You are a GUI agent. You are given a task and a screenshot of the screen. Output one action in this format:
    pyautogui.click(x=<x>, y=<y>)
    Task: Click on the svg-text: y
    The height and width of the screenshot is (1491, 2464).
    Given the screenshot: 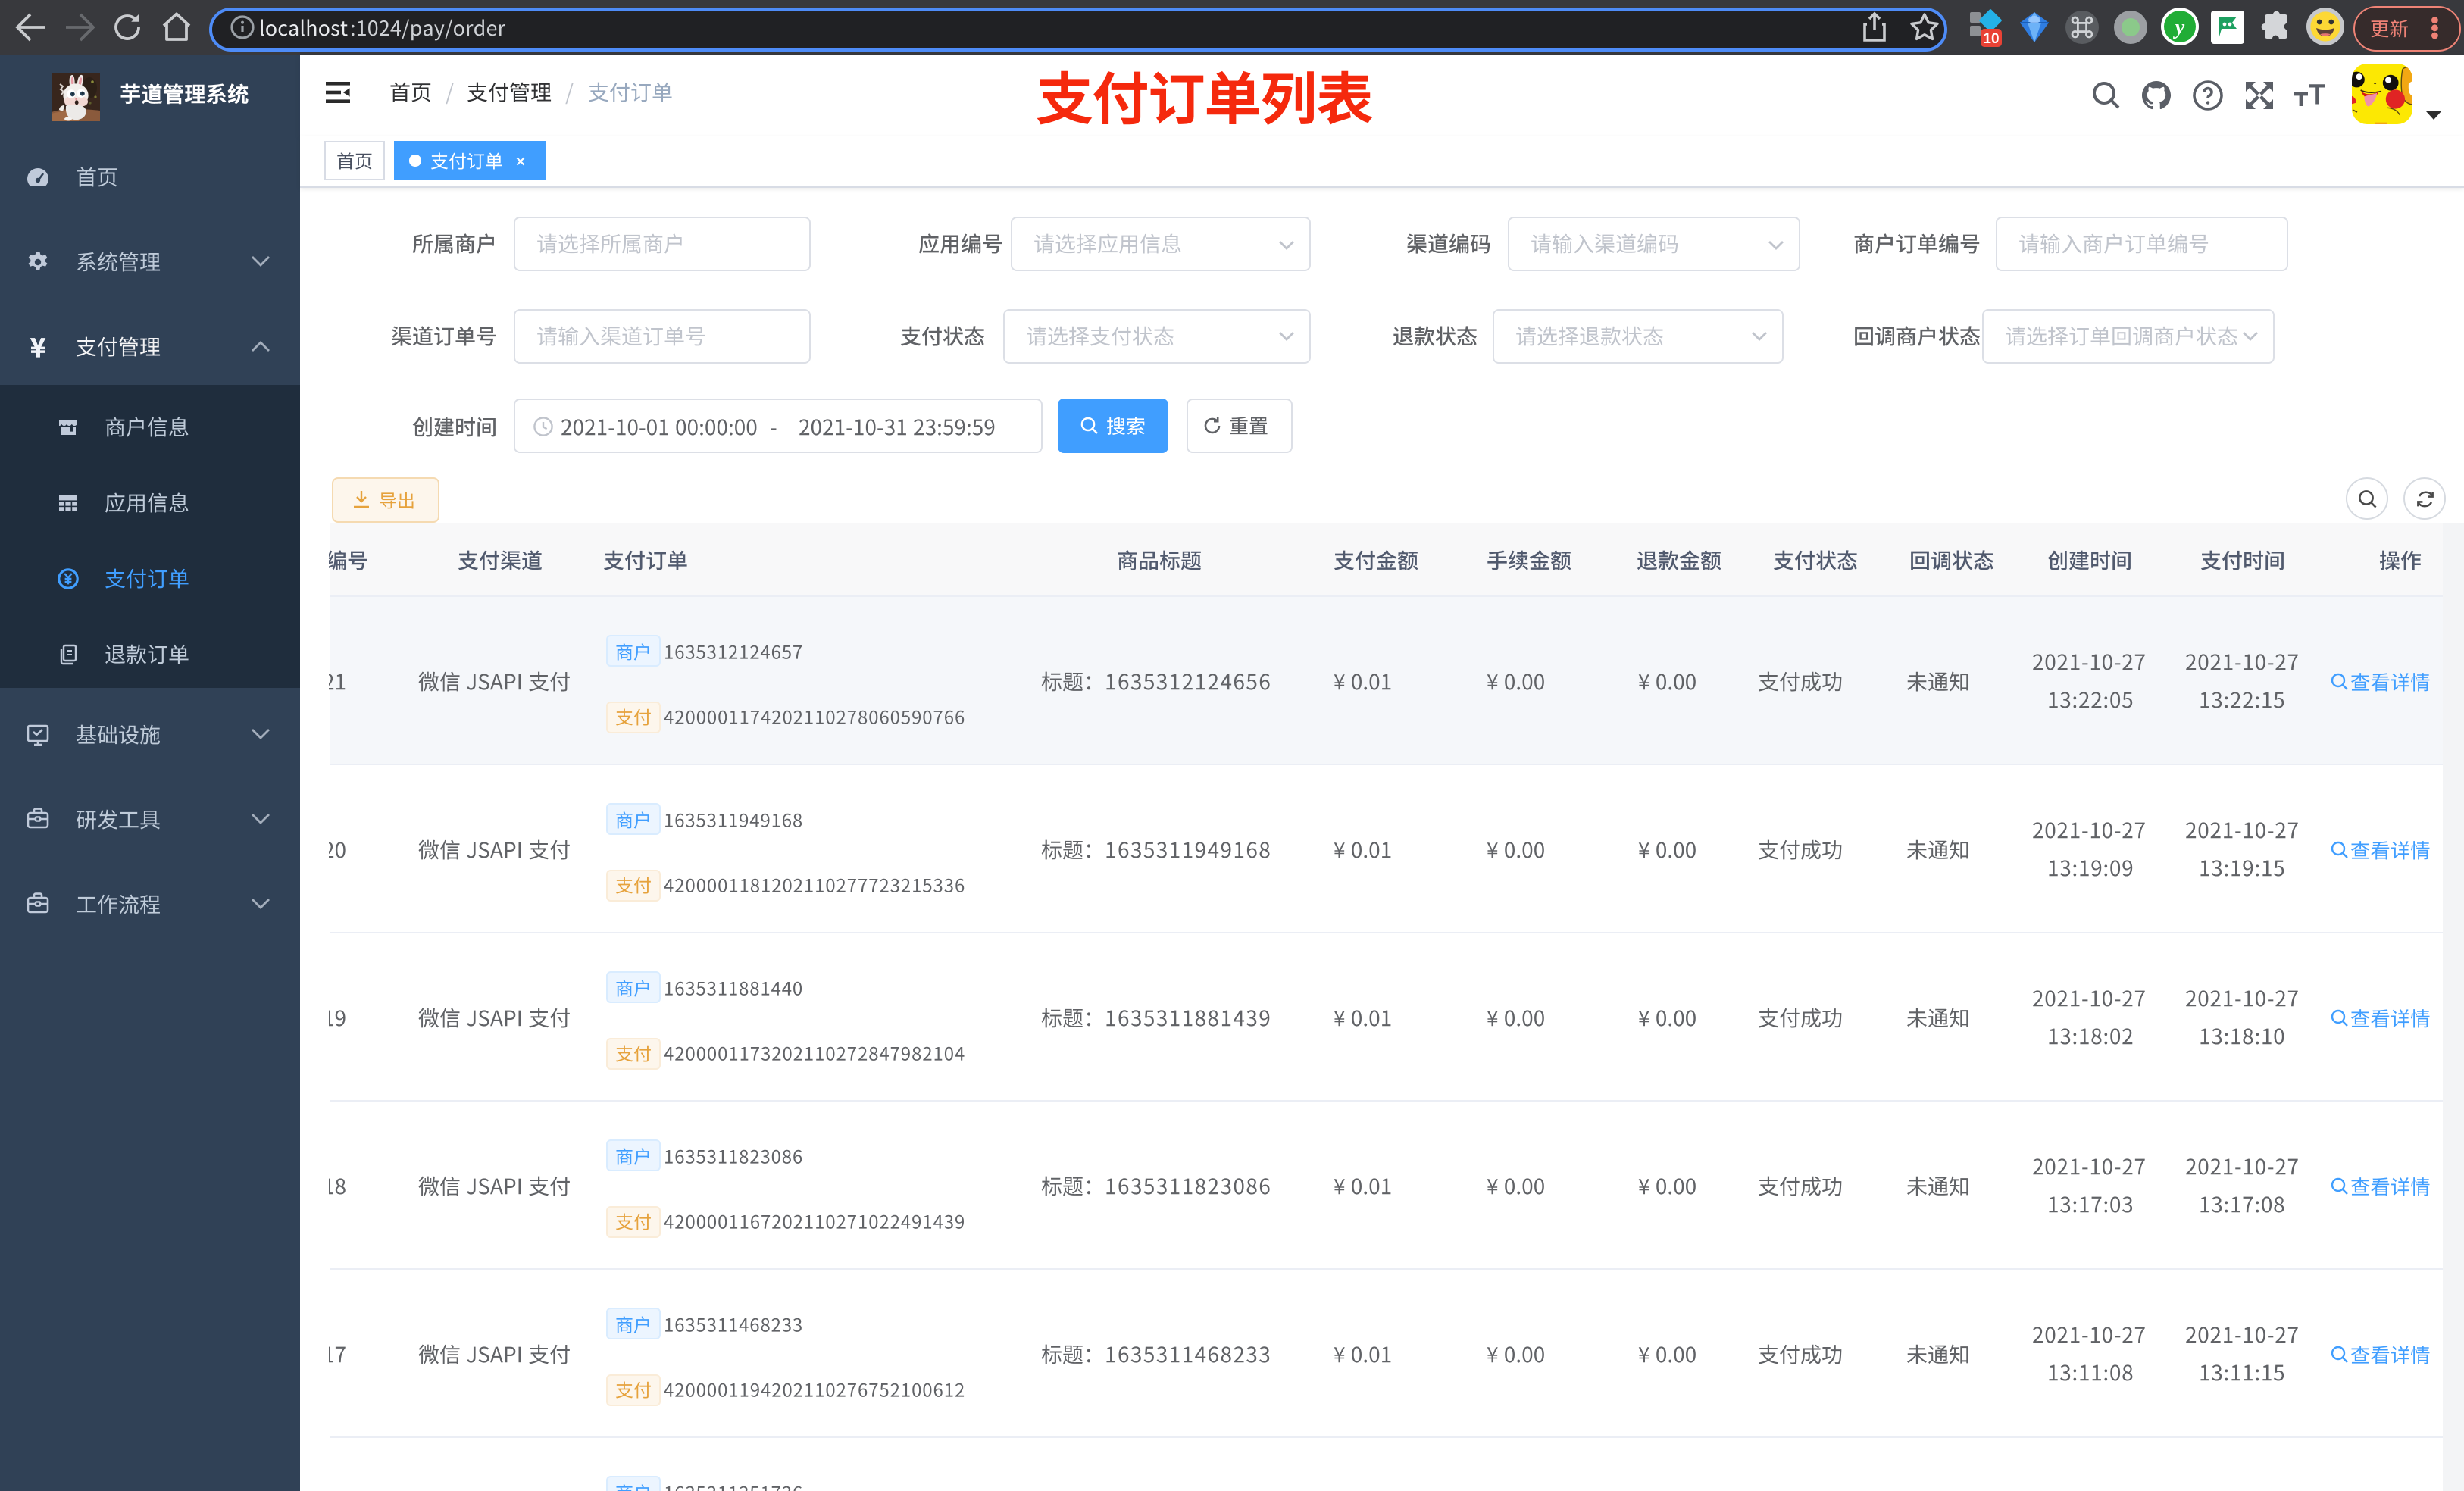 What is the action you would take?
    pyautogui.click(x=2179, y=27)
    